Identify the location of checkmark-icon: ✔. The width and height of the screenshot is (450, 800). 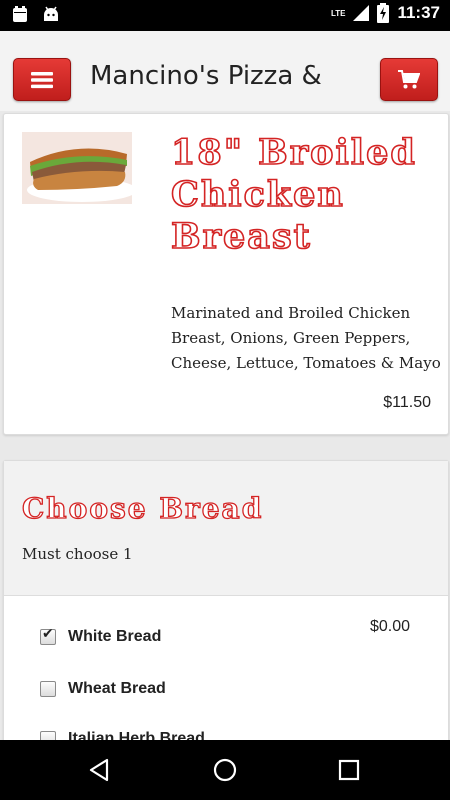
(48, 634).